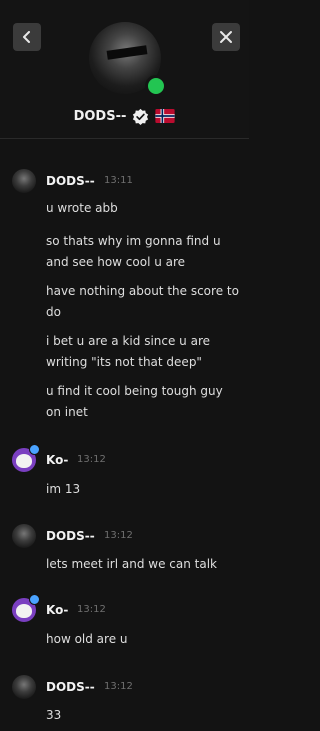  I want to click on close-button, so click(226, 37).